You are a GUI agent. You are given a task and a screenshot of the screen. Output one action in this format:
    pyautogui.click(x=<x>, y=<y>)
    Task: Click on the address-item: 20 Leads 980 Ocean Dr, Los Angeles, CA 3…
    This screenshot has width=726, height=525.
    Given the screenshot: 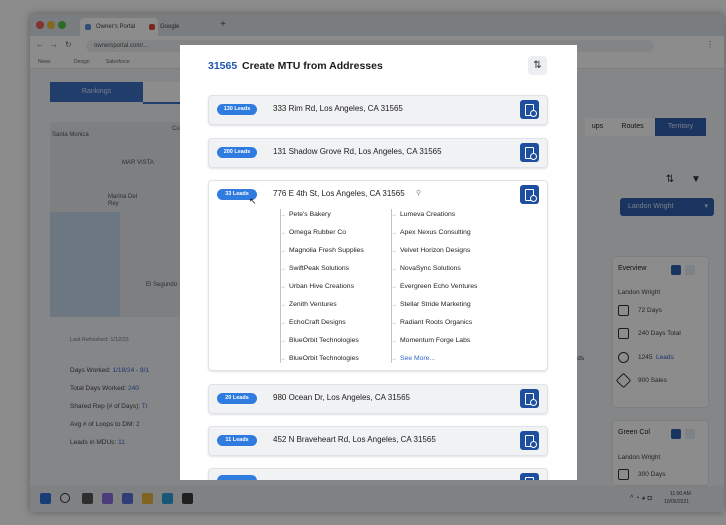 What is the action you would take?
    pyautogui.click(x=378, y=399)
    